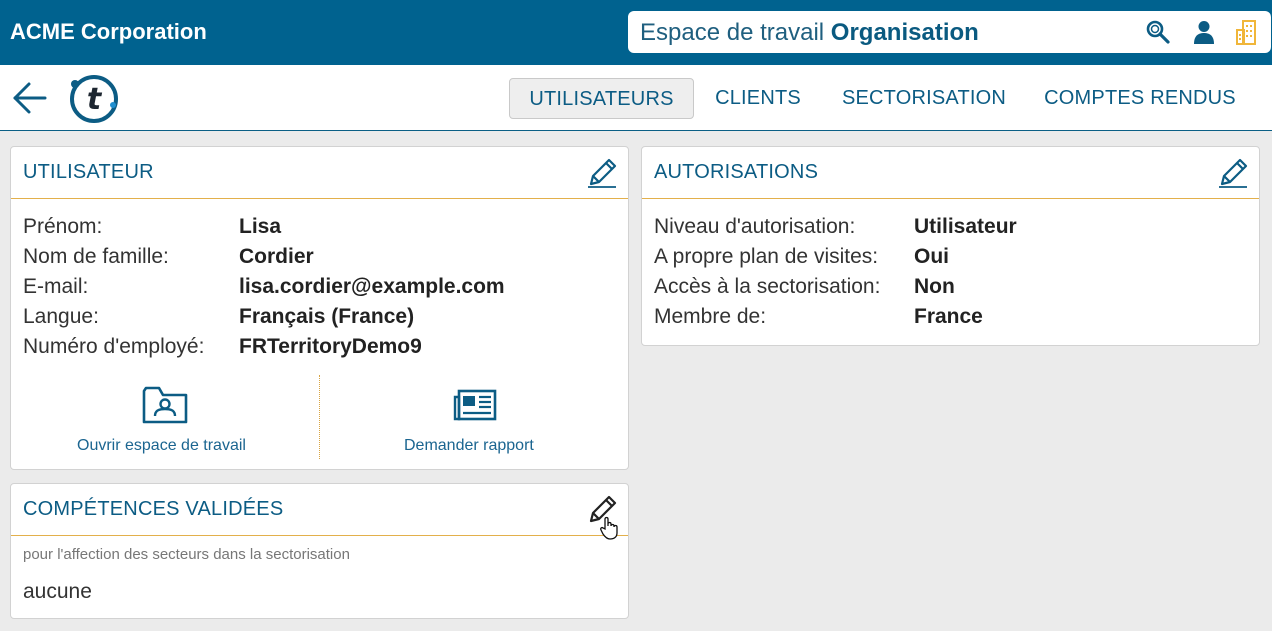 The width and height of the screenshot is (1272, 631). I want to click on hand-cursor-icon, so click(609, 528).